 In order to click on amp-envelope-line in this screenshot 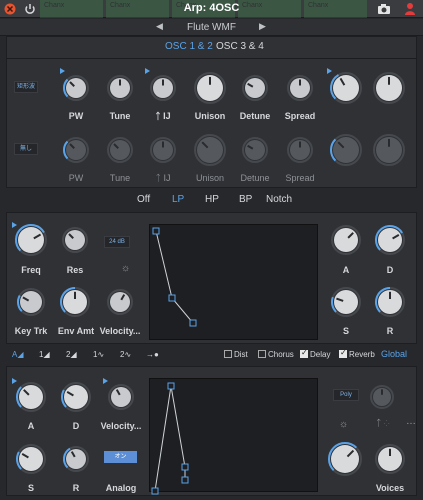, I will do `click(170, 438)`.